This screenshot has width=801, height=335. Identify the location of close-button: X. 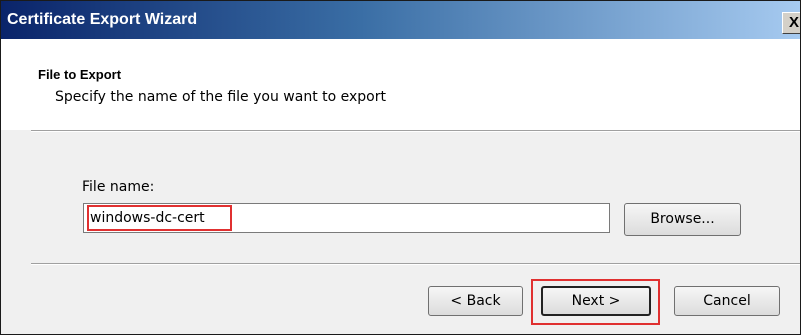
(791, 23).